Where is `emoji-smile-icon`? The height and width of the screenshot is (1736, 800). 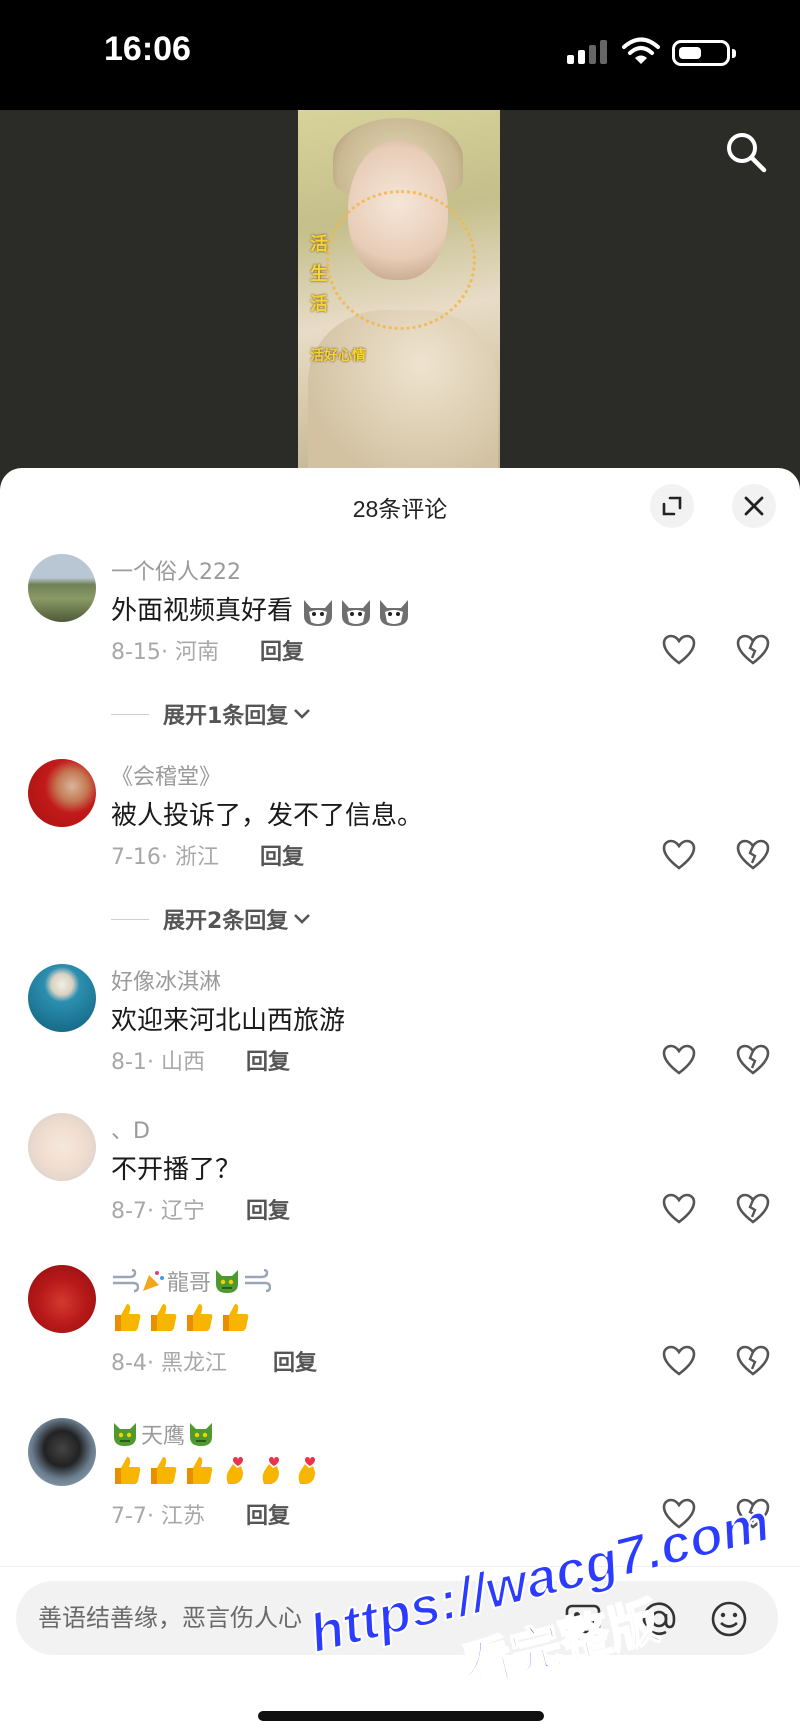 emoji-smile-icon is located at coordinates (729, 1619).